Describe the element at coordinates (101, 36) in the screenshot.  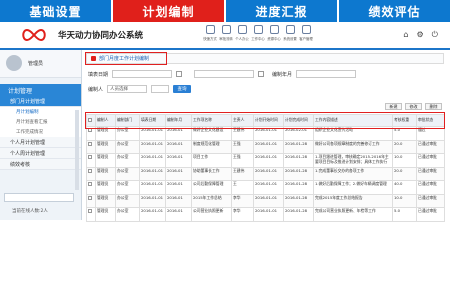
I see `app-title: 华天动力协同办公系统` at that location.